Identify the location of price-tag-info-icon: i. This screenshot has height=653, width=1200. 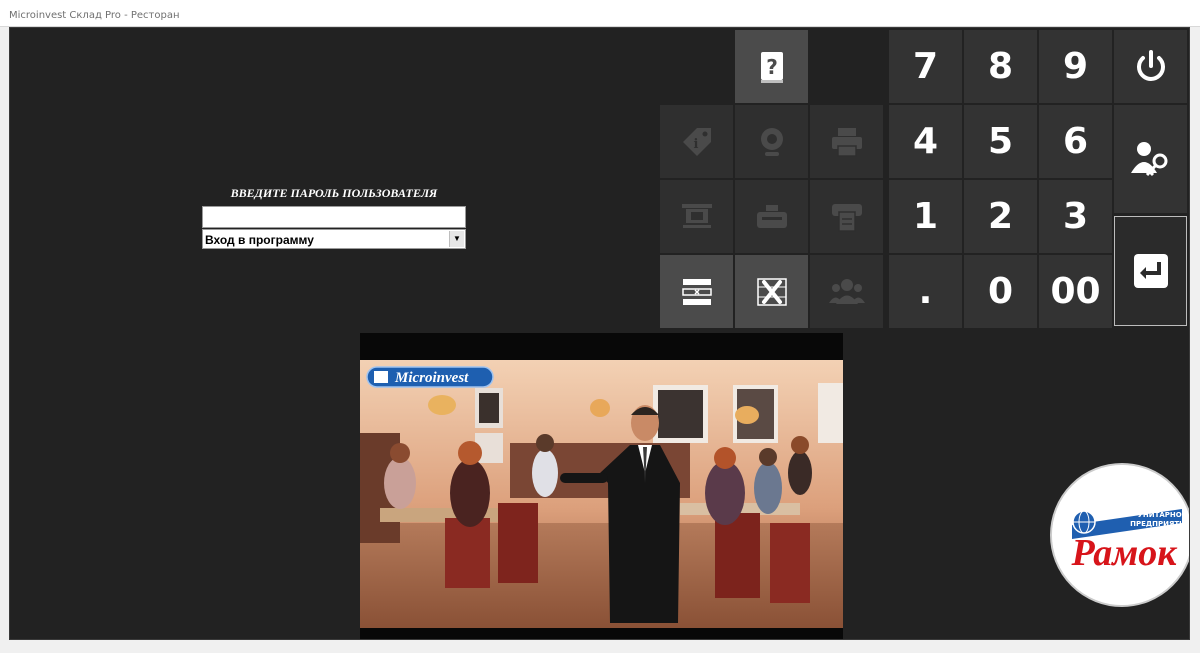
(696, 141).